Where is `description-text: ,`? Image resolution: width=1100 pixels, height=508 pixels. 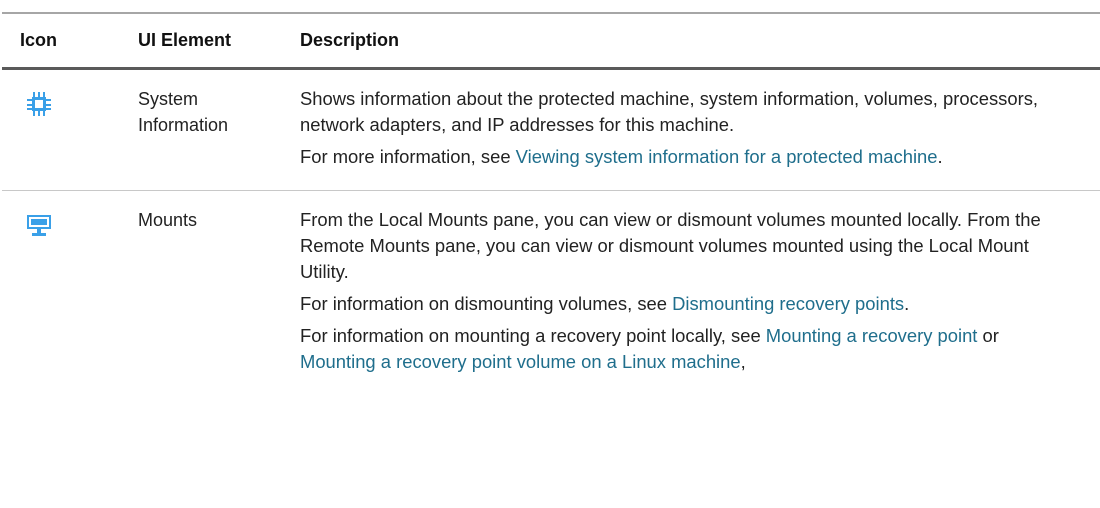
description-text: , is located at coordinates (743, 361).